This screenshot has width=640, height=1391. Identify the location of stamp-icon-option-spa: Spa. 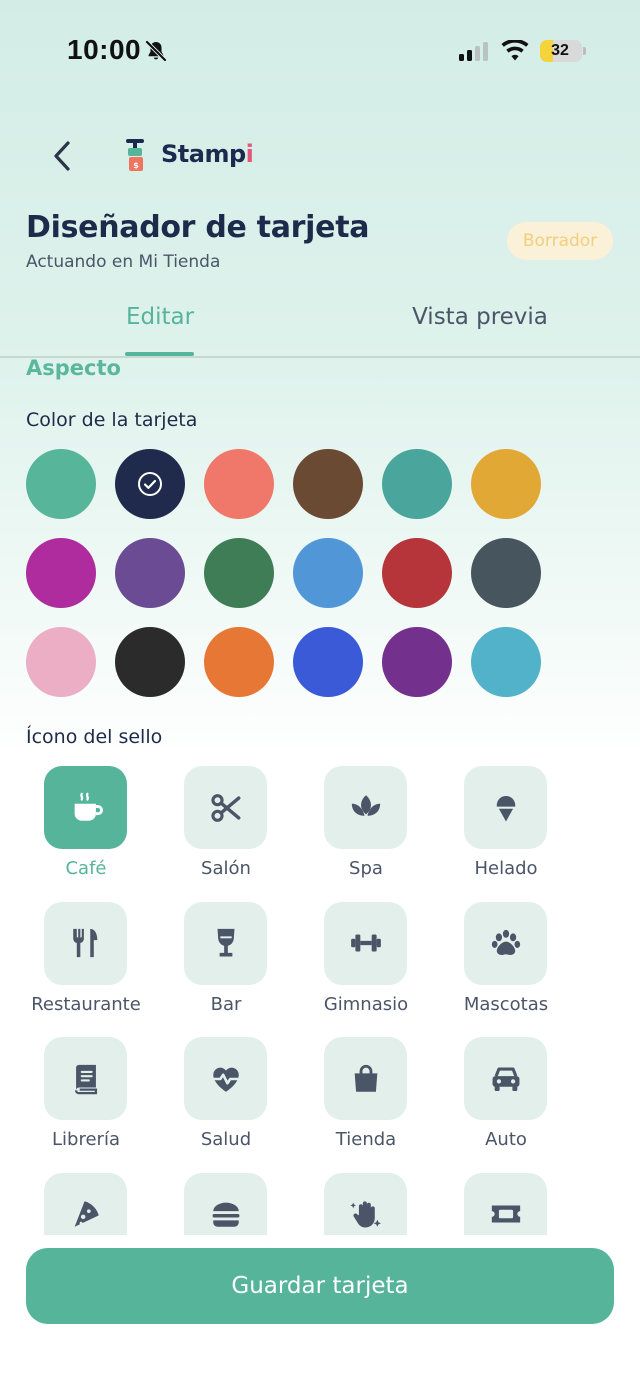
(366, 826).